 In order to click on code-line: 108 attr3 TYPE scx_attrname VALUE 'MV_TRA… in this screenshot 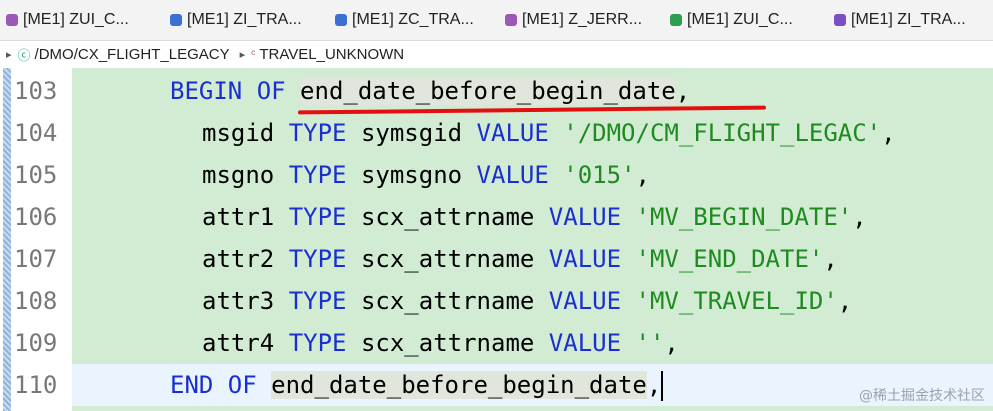, I will do `click(503, 301)`.